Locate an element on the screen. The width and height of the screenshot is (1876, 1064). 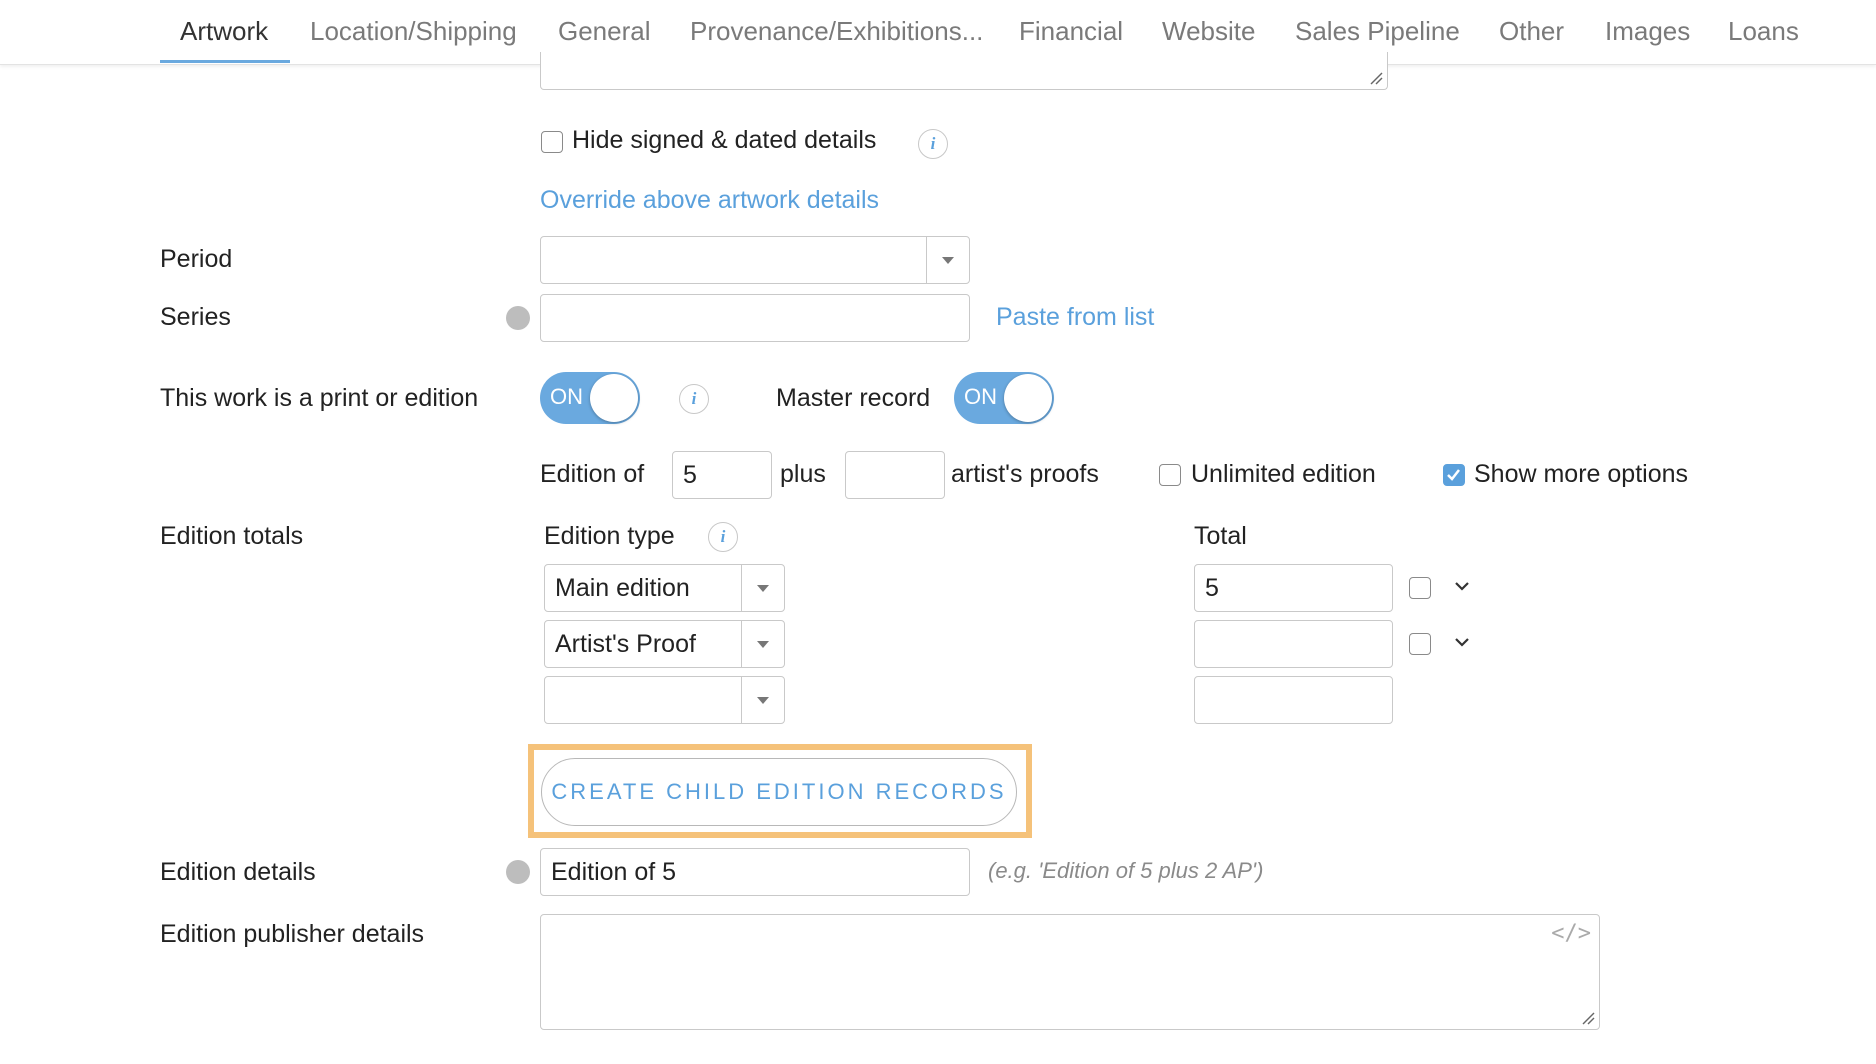
create-child-edition-records-button: CREATE CHILD EDITION RECORDS is located at coordinates (779, 792).